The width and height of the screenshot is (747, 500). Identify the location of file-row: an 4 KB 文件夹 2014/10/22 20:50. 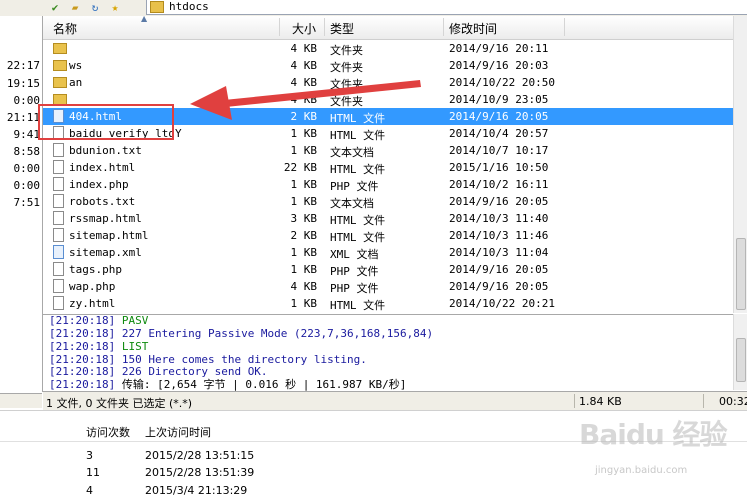
(388, 82).